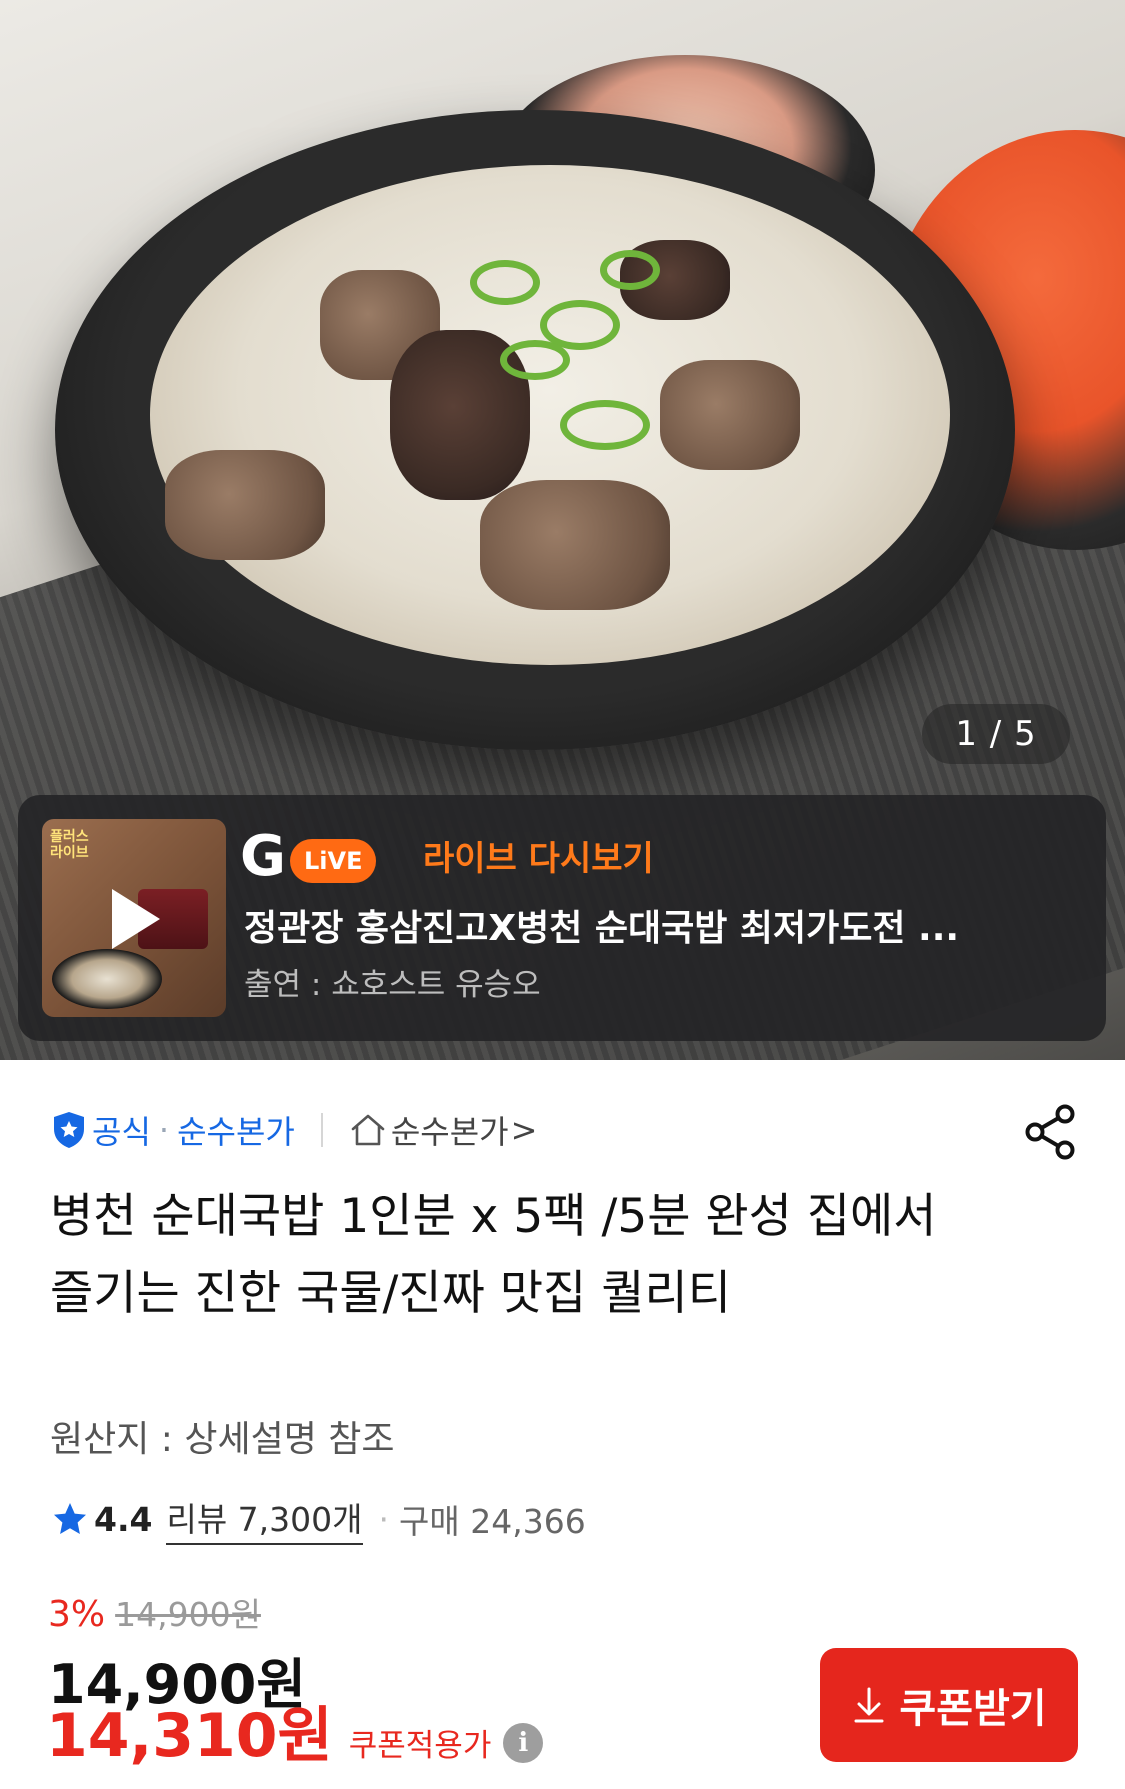 This screenshot has height=1789, width=1125. I want to click on discount-row: 3% 14,900원, so click(154, 1612).